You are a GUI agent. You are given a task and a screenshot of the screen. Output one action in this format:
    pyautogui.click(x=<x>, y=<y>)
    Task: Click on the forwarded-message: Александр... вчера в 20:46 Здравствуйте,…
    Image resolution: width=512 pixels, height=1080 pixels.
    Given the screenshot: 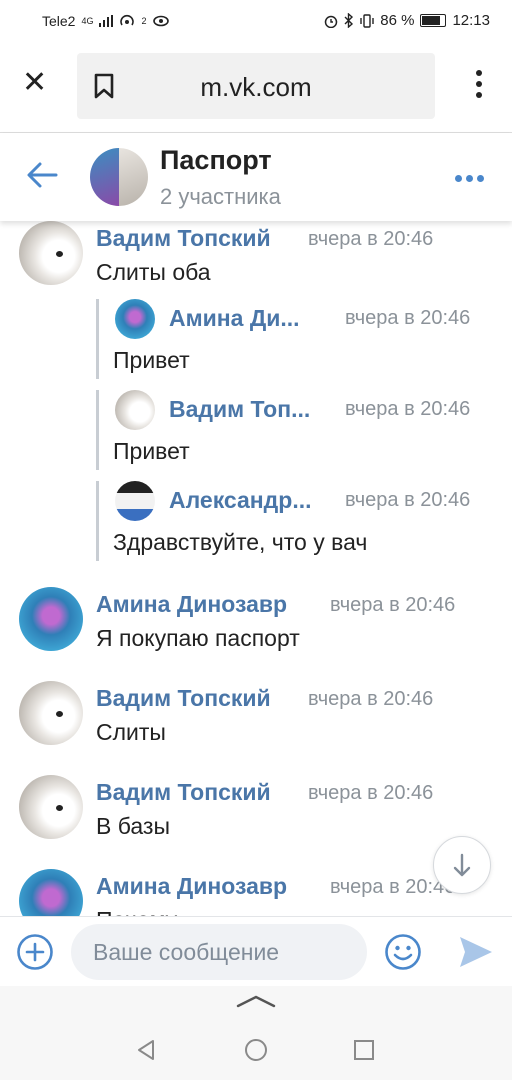 What is the action you would take?
    pyautogui.click(x=297, y=521)
    